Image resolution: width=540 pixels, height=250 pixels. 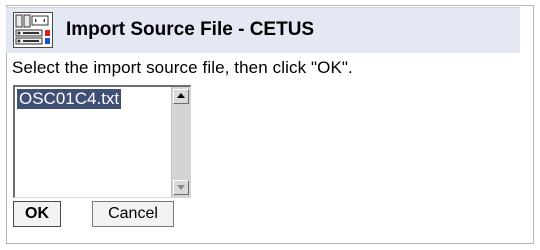 I want to click on ok-button: OK, so click(x=37, y=214).